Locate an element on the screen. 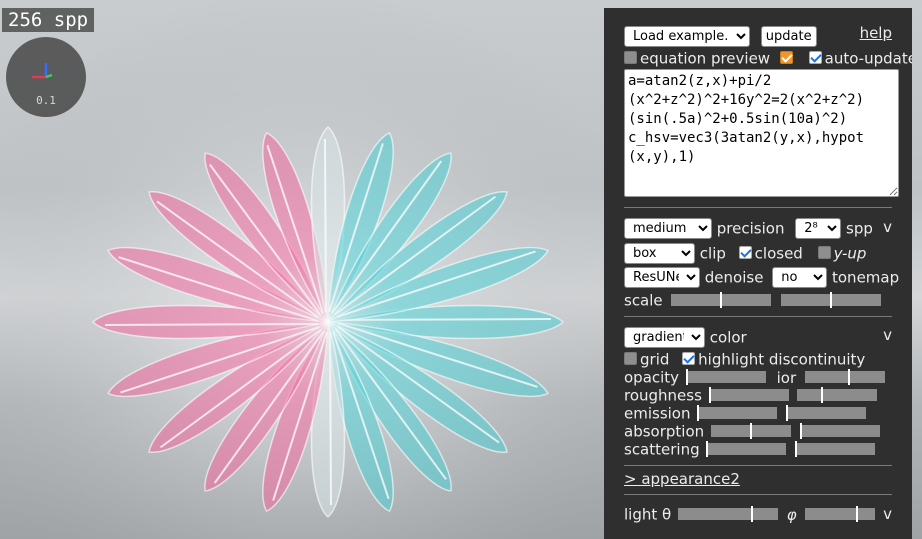 The height and width of the screenshot is (539, 922). appearance2-link: > appearance2 is located at coordinates (682, 479).